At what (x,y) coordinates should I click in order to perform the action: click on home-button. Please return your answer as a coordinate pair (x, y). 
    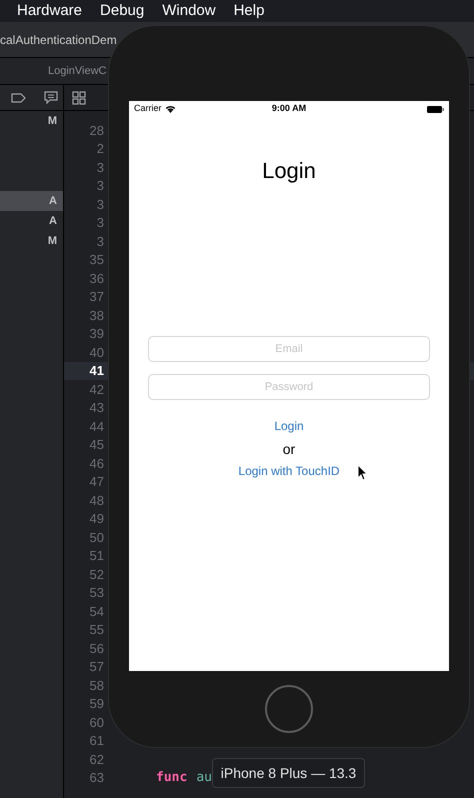
    Looking at the image, I should click on (289, 709).